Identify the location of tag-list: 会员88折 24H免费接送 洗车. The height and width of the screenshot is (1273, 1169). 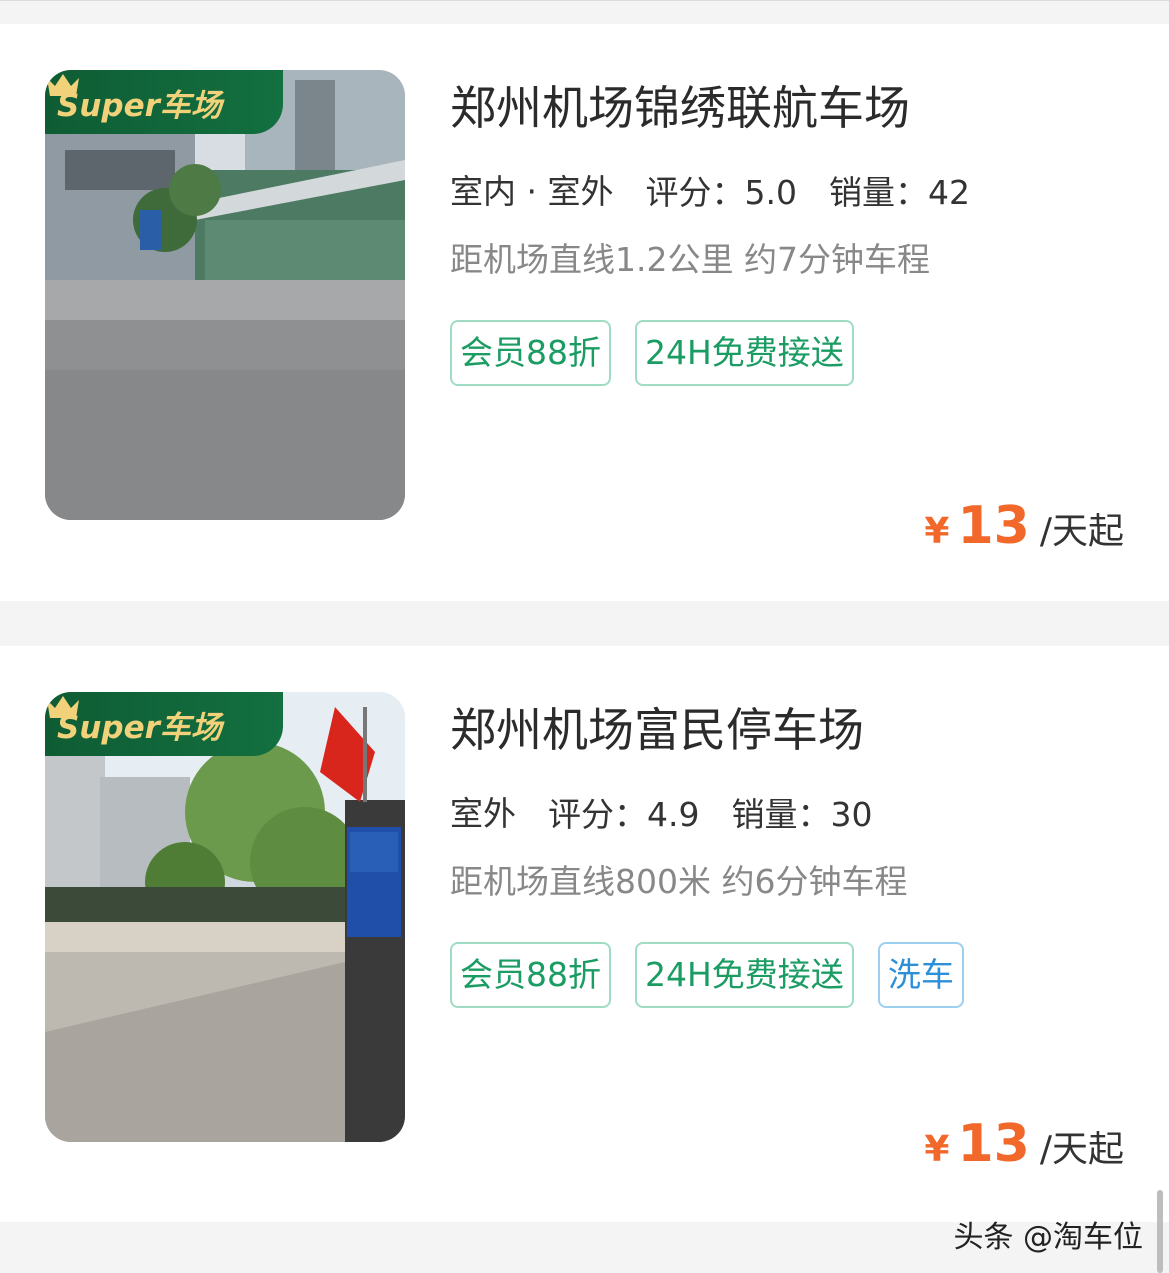
(750, 975).